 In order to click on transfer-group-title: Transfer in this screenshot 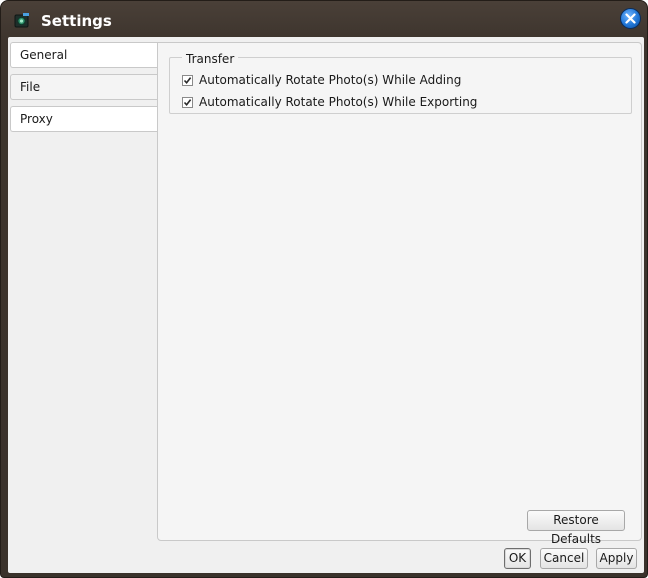, I will do `click(210, 59)`.